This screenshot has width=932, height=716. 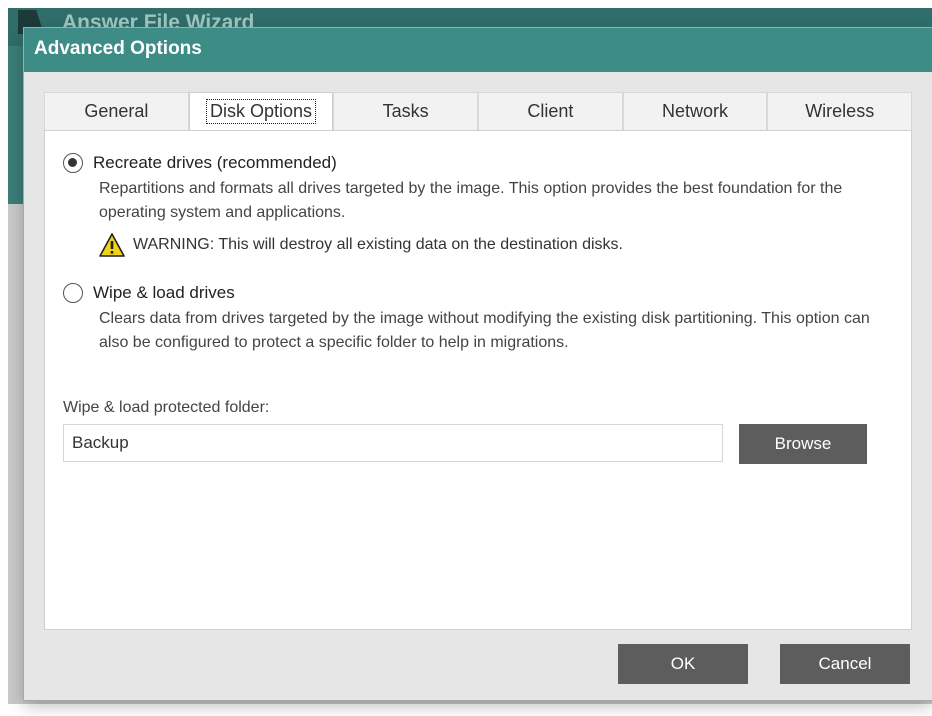 I want to click on tab-label: Network, so click(x=695, y=111).